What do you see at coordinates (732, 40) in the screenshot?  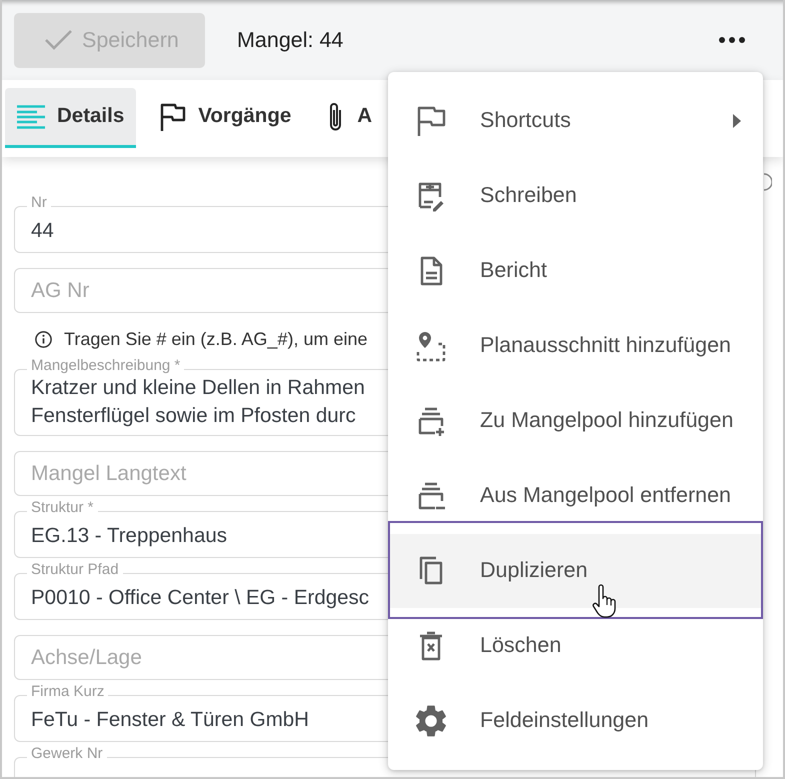 I see `more-icon` at bounding box center [732, 40].